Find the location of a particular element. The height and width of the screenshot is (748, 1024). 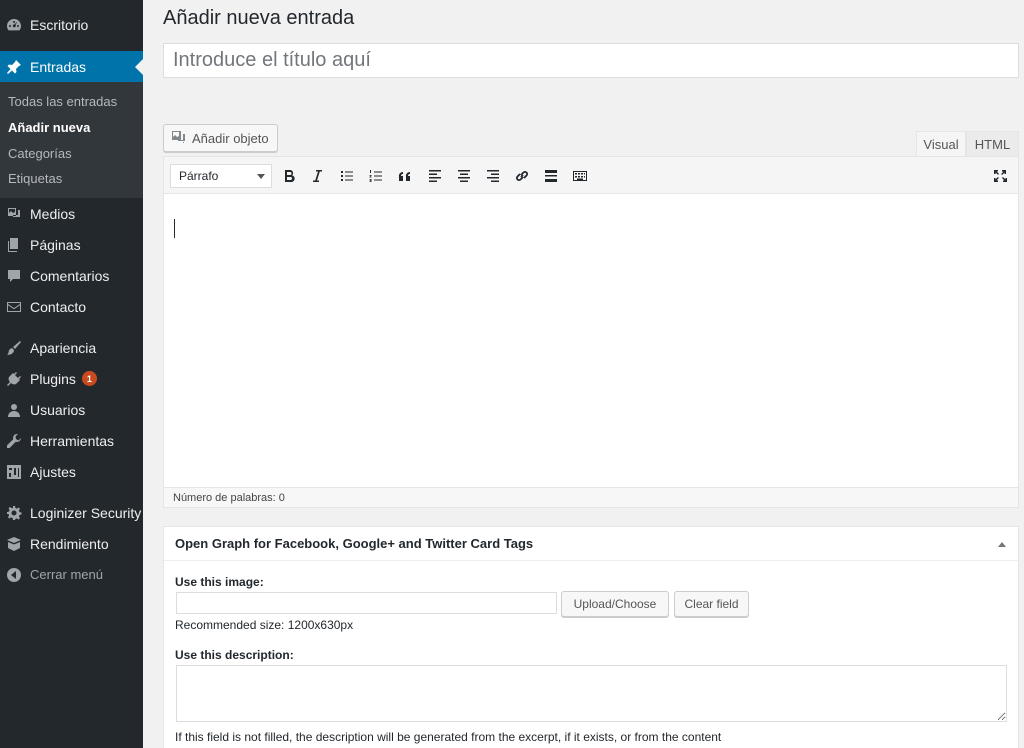

sidebar-item-medios: Medios is located at coordinates (71, 213).